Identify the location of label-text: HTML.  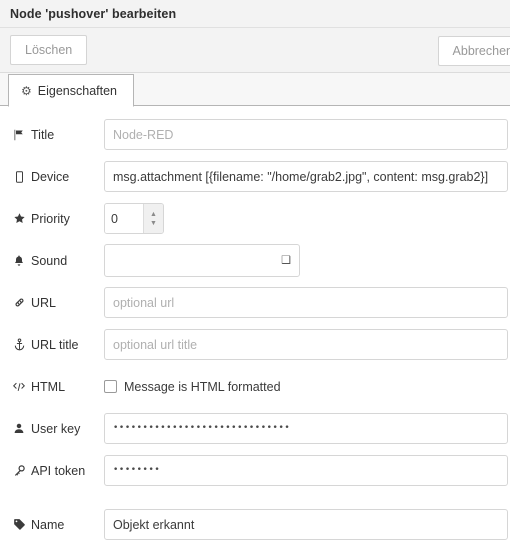
(48, 386).